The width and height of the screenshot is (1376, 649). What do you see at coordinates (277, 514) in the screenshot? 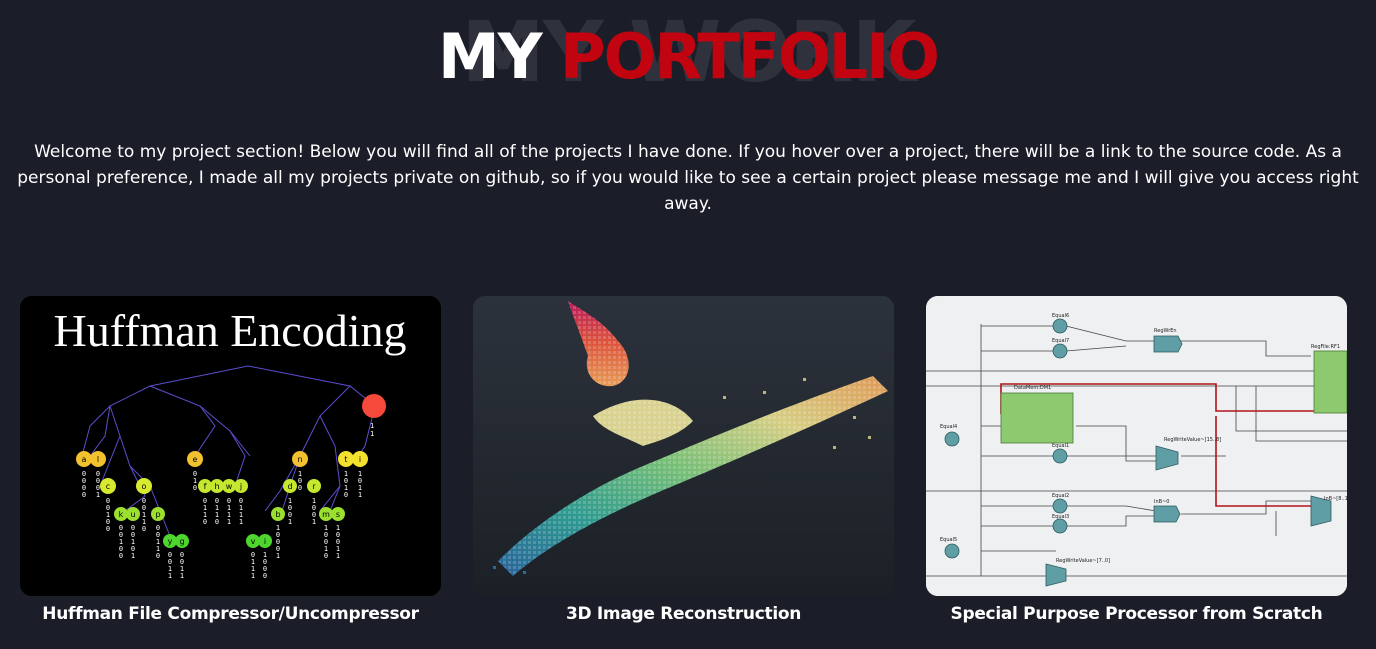
I see `svg-text: b` at bounding box center [277, 514].